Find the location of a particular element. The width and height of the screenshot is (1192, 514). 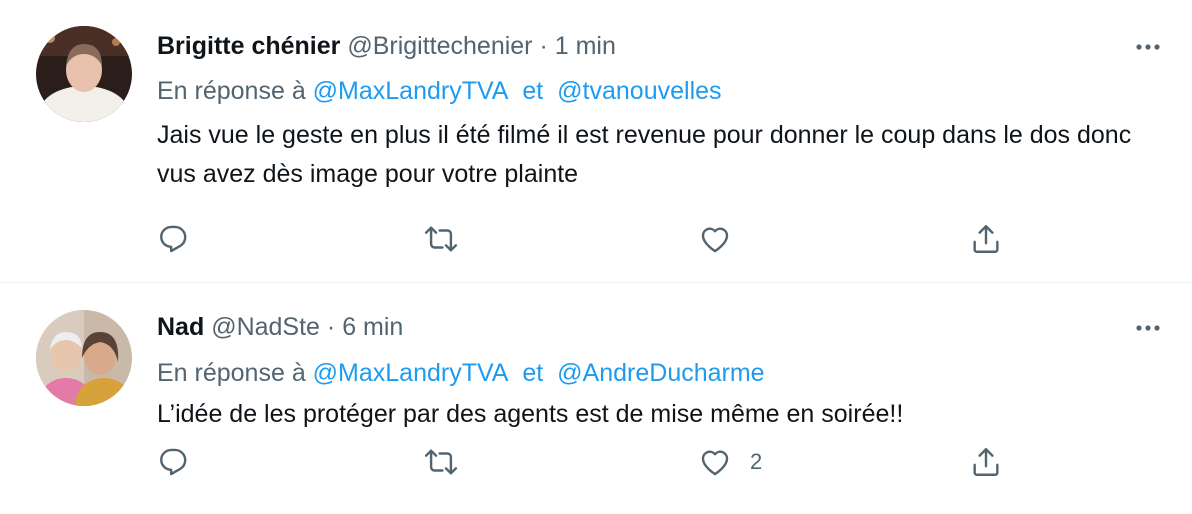

timestamp: 6 min is located at coordinates (372, 327).